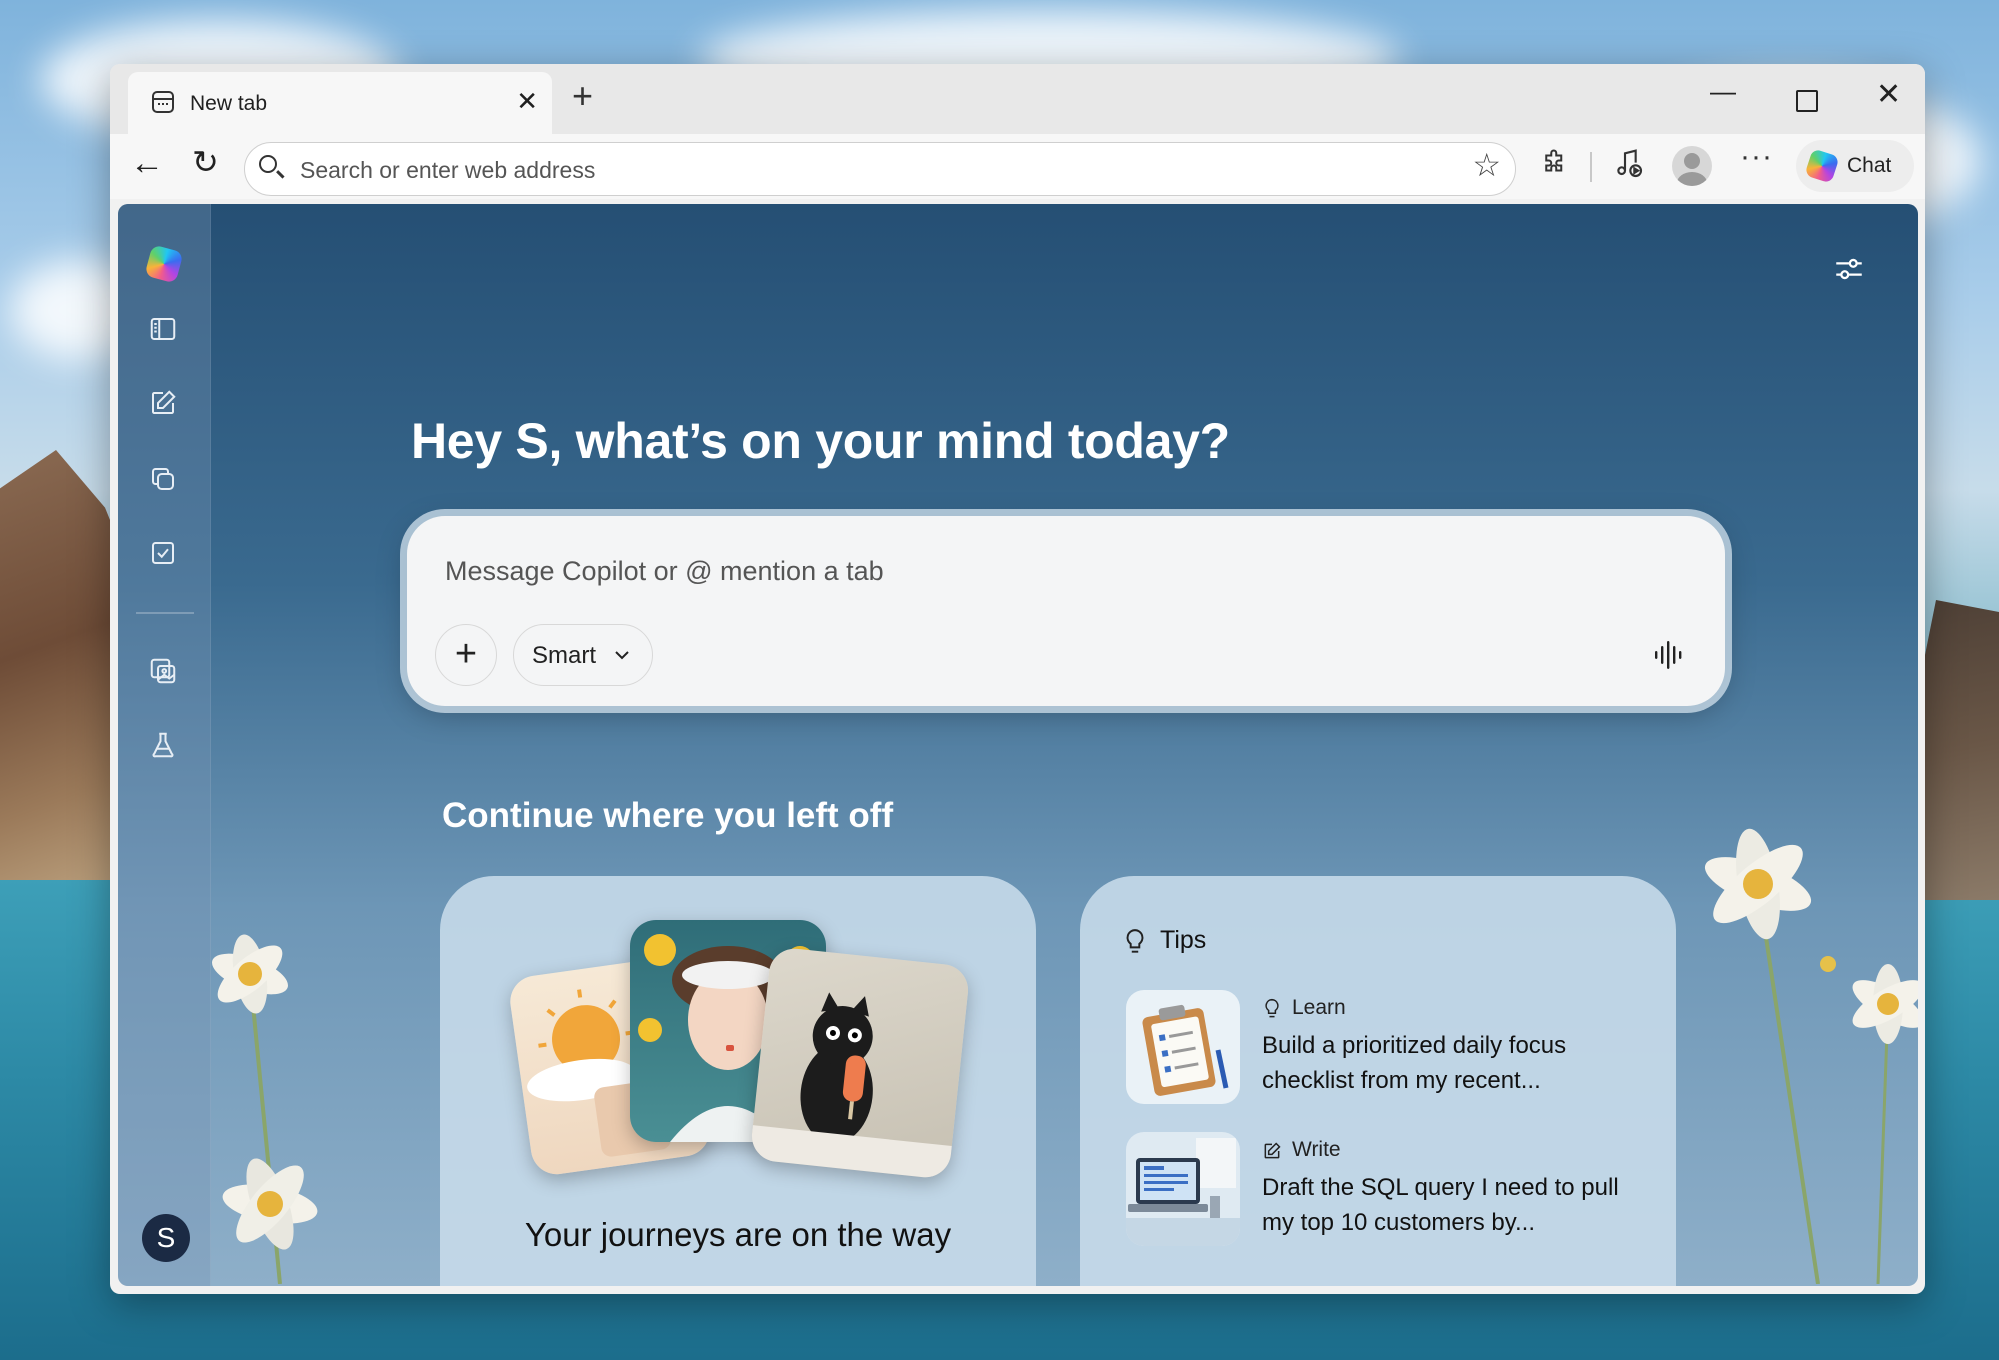  Describe the element at coordinates (466, 655) in the screenshot. I see `add-attachment-button: +` at that location.